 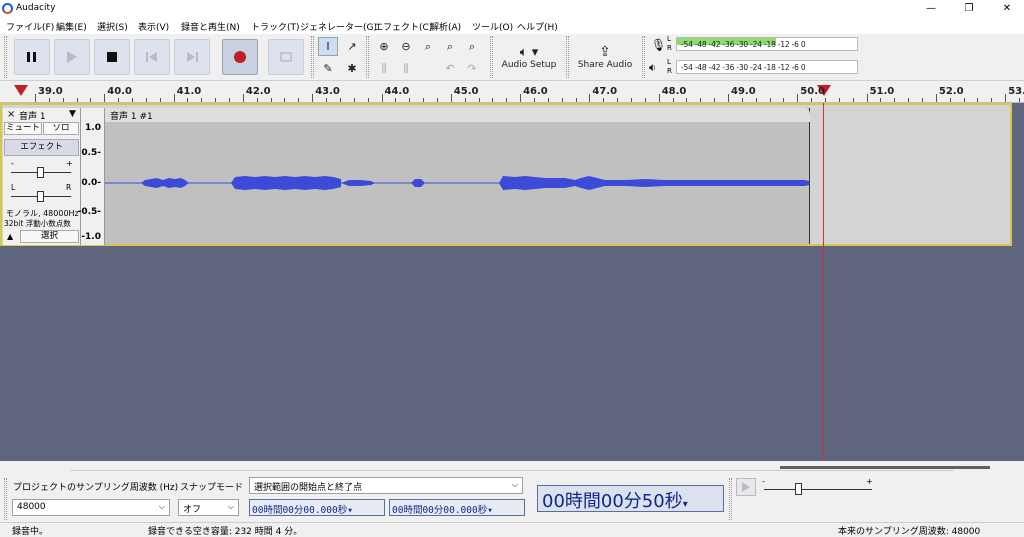 What do you see at coordinates (112, 26) in the screenshot?
I see `menu-select: 選択(S)` at bounding box center [112, 26].